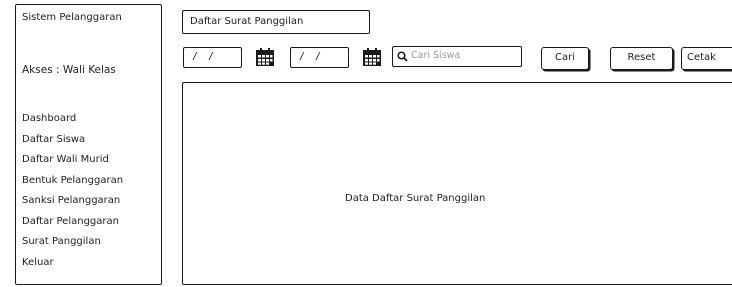  What do you see at coordinates (72, 181) in the screenshot?
I see `sidebar-item-bentuk-pelanggaran: Bentuk Pelanggaran` at bounding box center [72, 181].